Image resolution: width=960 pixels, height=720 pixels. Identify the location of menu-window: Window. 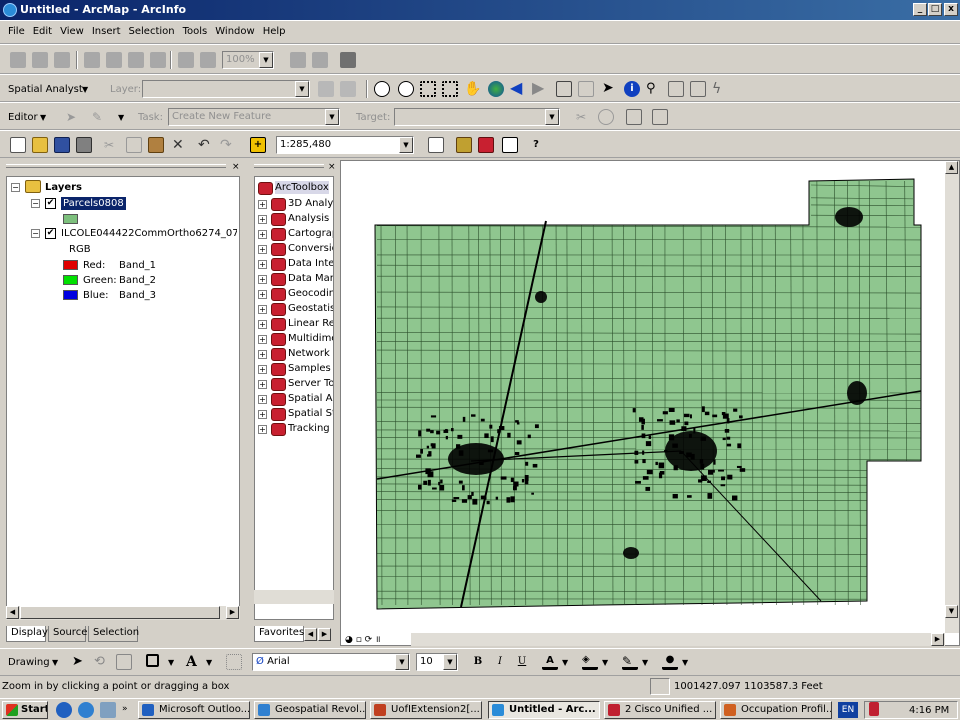
(234, 32).